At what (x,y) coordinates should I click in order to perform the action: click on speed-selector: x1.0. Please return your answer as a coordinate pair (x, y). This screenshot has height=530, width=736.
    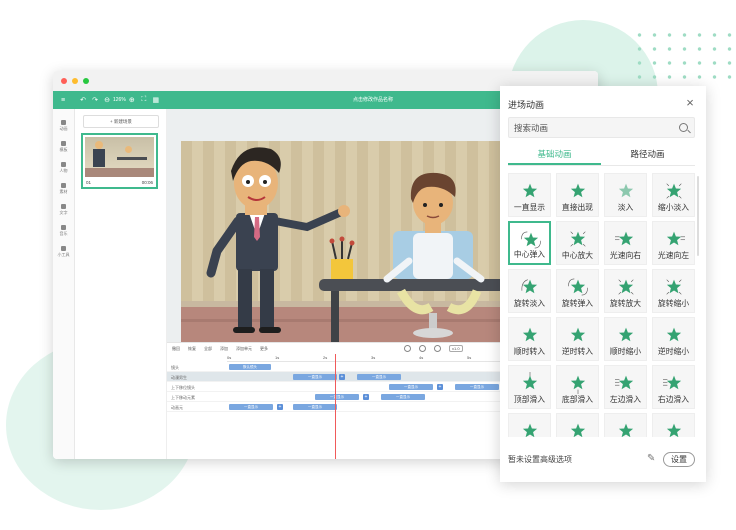
    Looking at the image, I should click on (456, 348).